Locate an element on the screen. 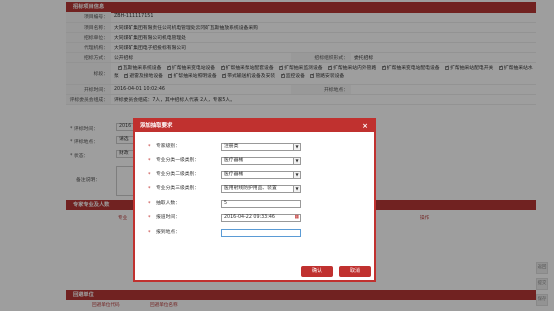  category2-select: 医疗器械 ▼ is located at coordinates (261, 175).